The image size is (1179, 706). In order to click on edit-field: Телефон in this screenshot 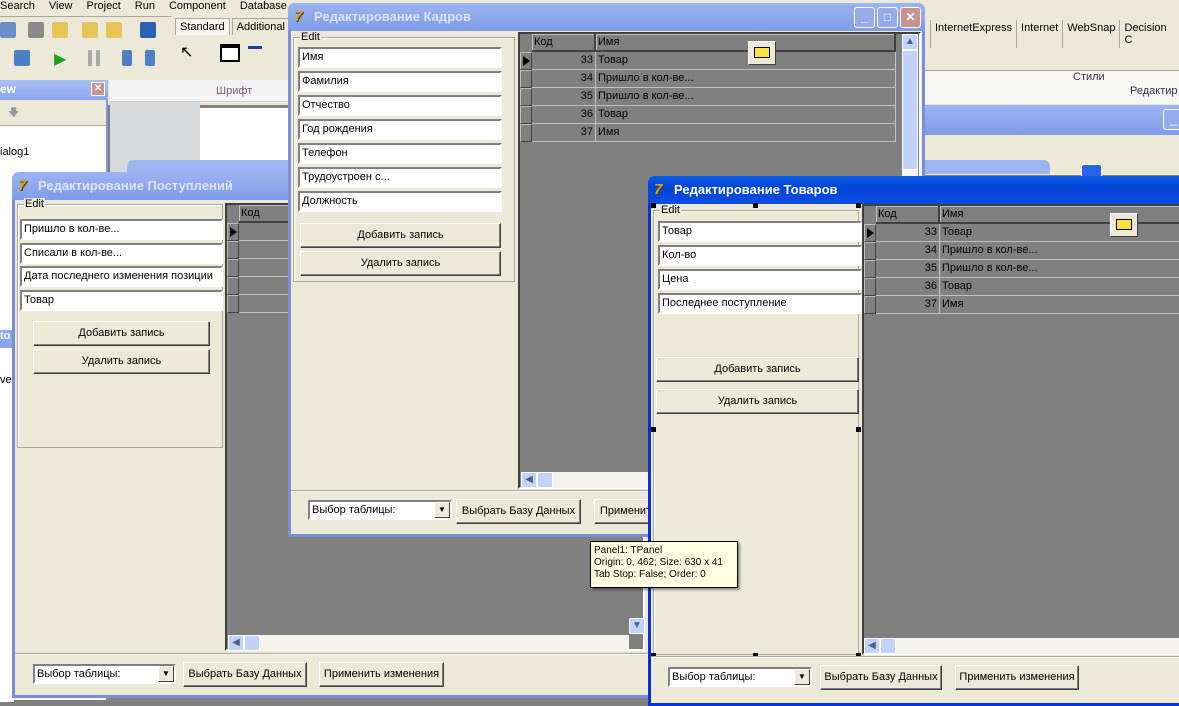, I will do `click(400, 153)`.